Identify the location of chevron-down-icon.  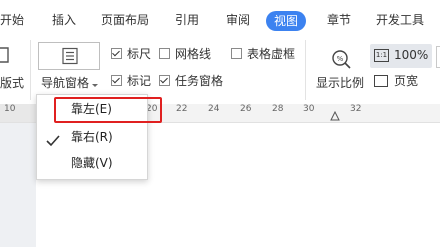
(95, 82).